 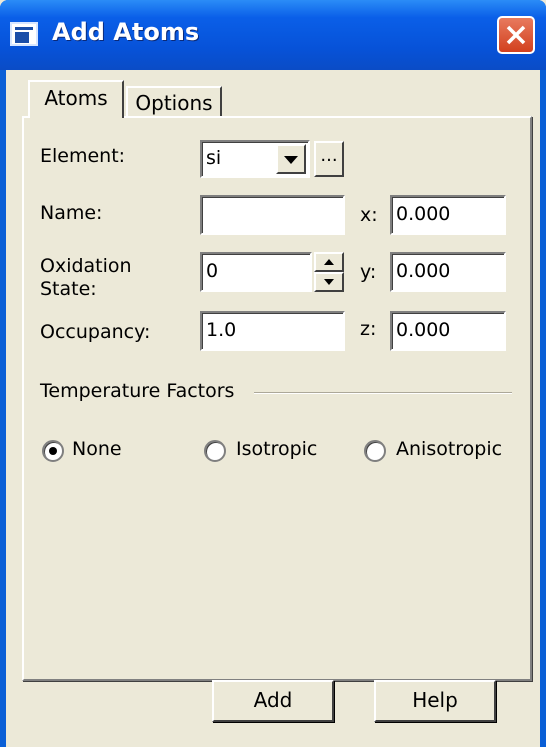 I want to click on radio-anisotropic-label: Anisotropic, so click(x=449, y=449).